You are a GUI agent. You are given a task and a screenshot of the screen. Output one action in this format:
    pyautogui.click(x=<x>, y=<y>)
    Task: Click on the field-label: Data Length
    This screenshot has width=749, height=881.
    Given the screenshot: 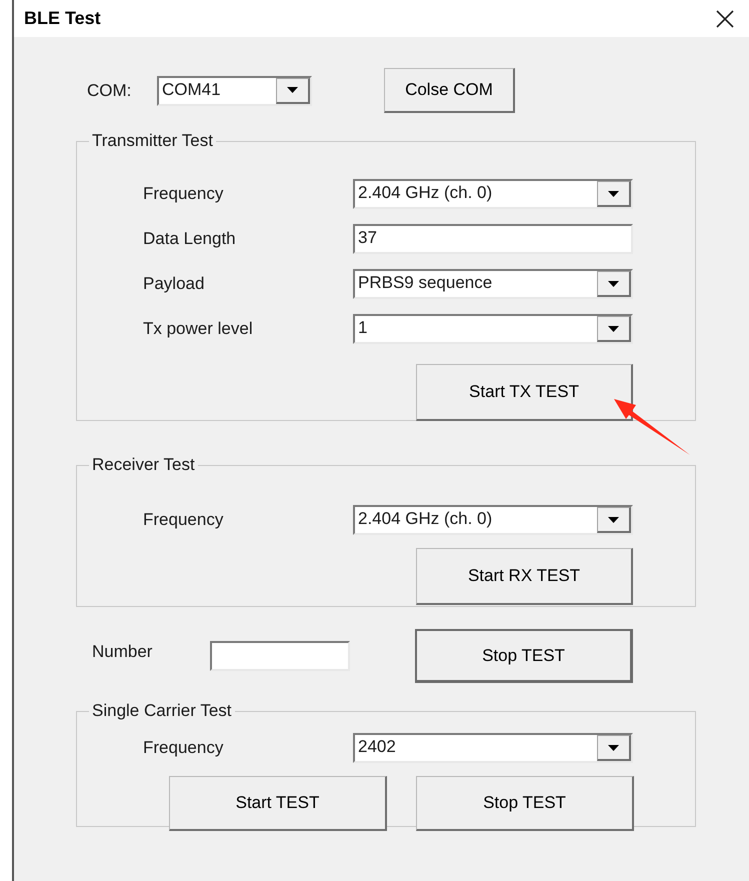 What is the action you would take?
    pyautogui.click(x=190, y=239)
    